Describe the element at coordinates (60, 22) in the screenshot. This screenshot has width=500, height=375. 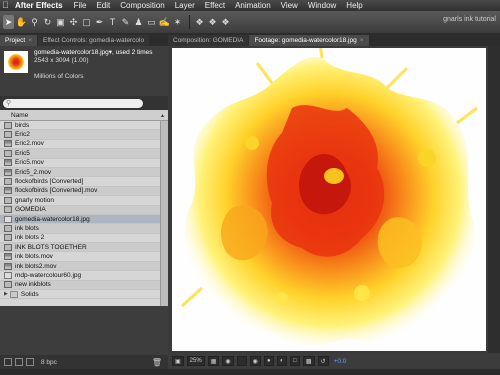
I see `camera-tool-icon: ▣` at that location.